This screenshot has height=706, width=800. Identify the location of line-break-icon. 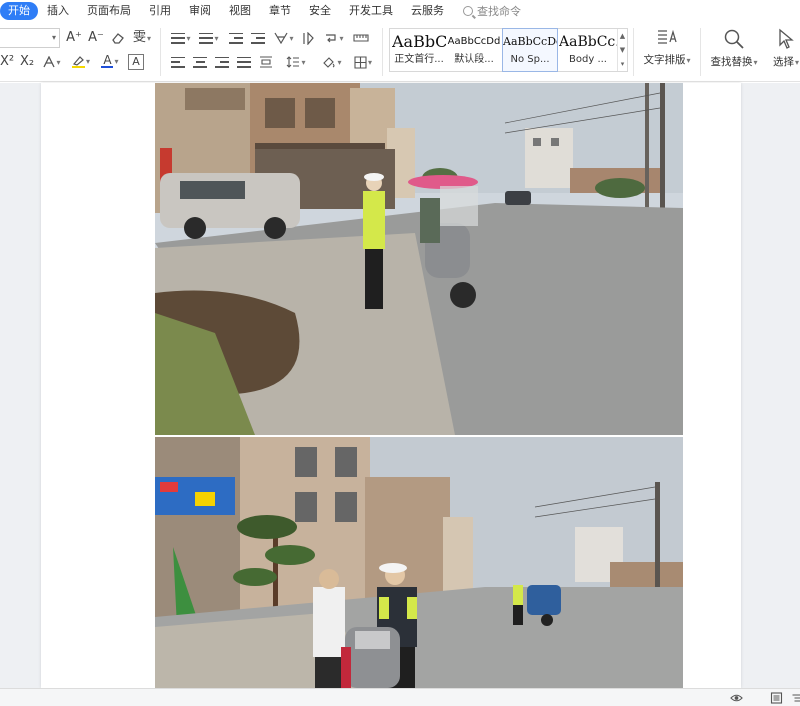
(331, 38).